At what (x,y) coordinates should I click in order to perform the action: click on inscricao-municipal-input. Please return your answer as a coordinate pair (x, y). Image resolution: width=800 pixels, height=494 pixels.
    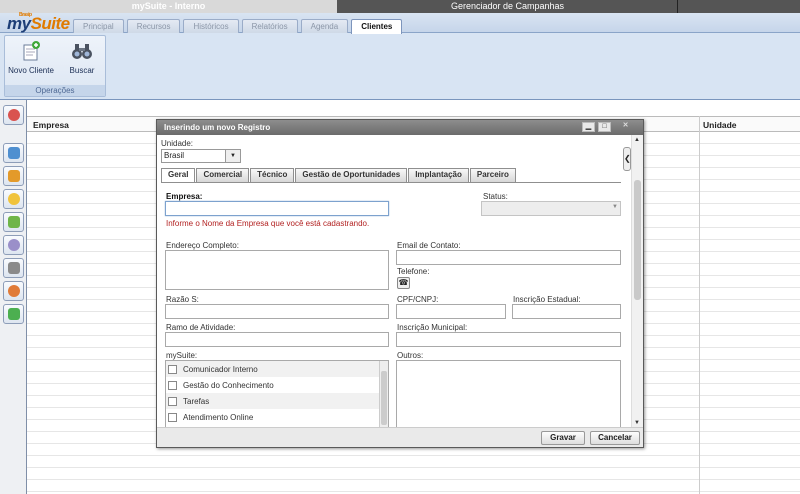
    Looking at the image, I should click on (508, 339).